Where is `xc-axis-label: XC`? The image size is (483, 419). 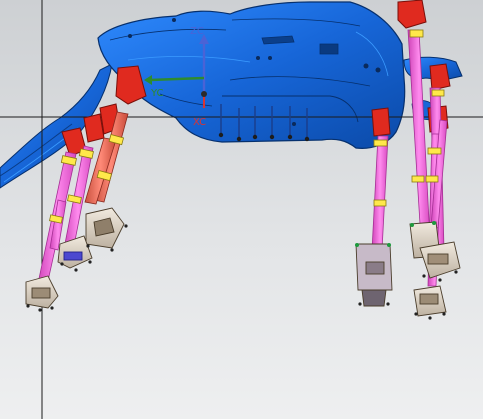 xc-axis-label: XC is located at coordinates (199, 122).